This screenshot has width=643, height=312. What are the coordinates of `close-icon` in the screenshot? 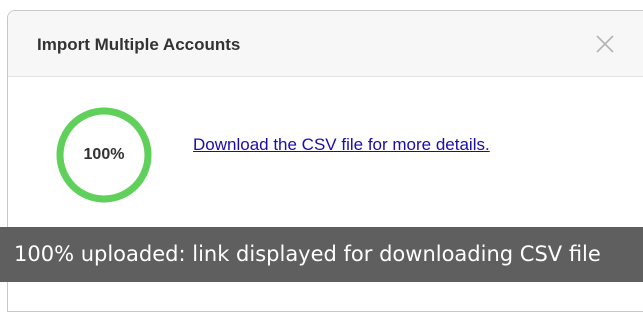 It's located at (605, 44).